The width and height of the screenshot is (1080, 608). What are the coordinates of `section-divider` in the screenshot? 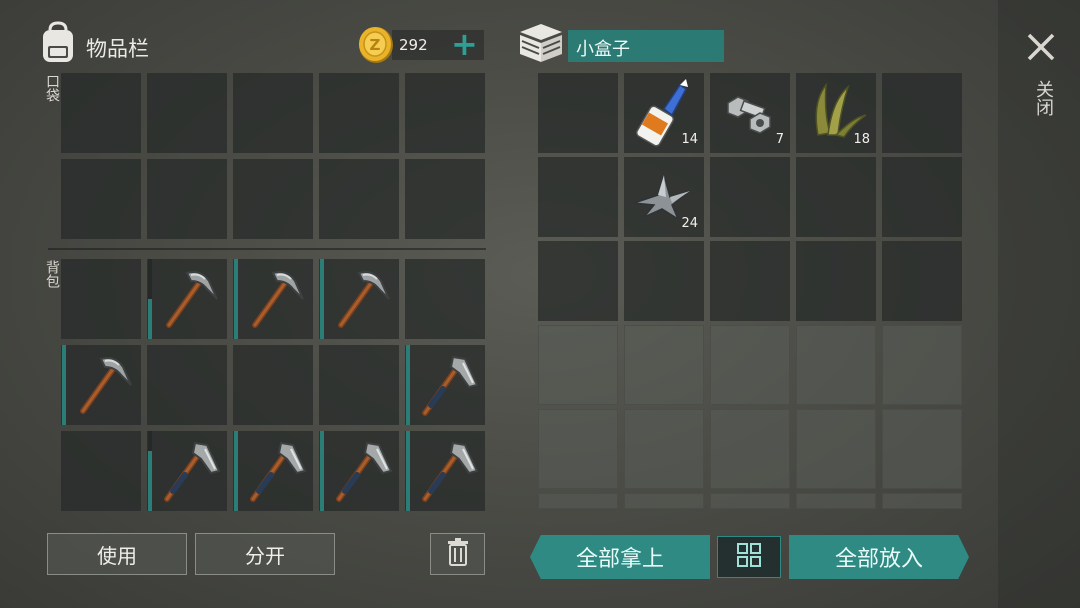 It's located at (267, 249).